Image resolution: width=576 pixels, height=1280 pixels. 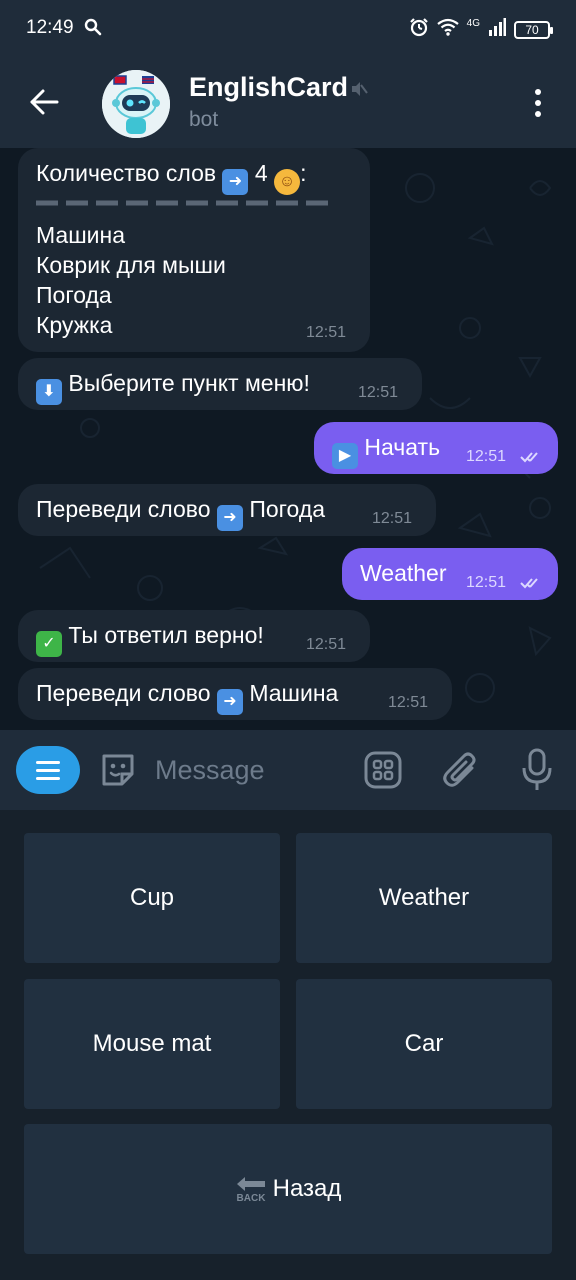 I want to click on signal-icon, so click(x=497, y=29).